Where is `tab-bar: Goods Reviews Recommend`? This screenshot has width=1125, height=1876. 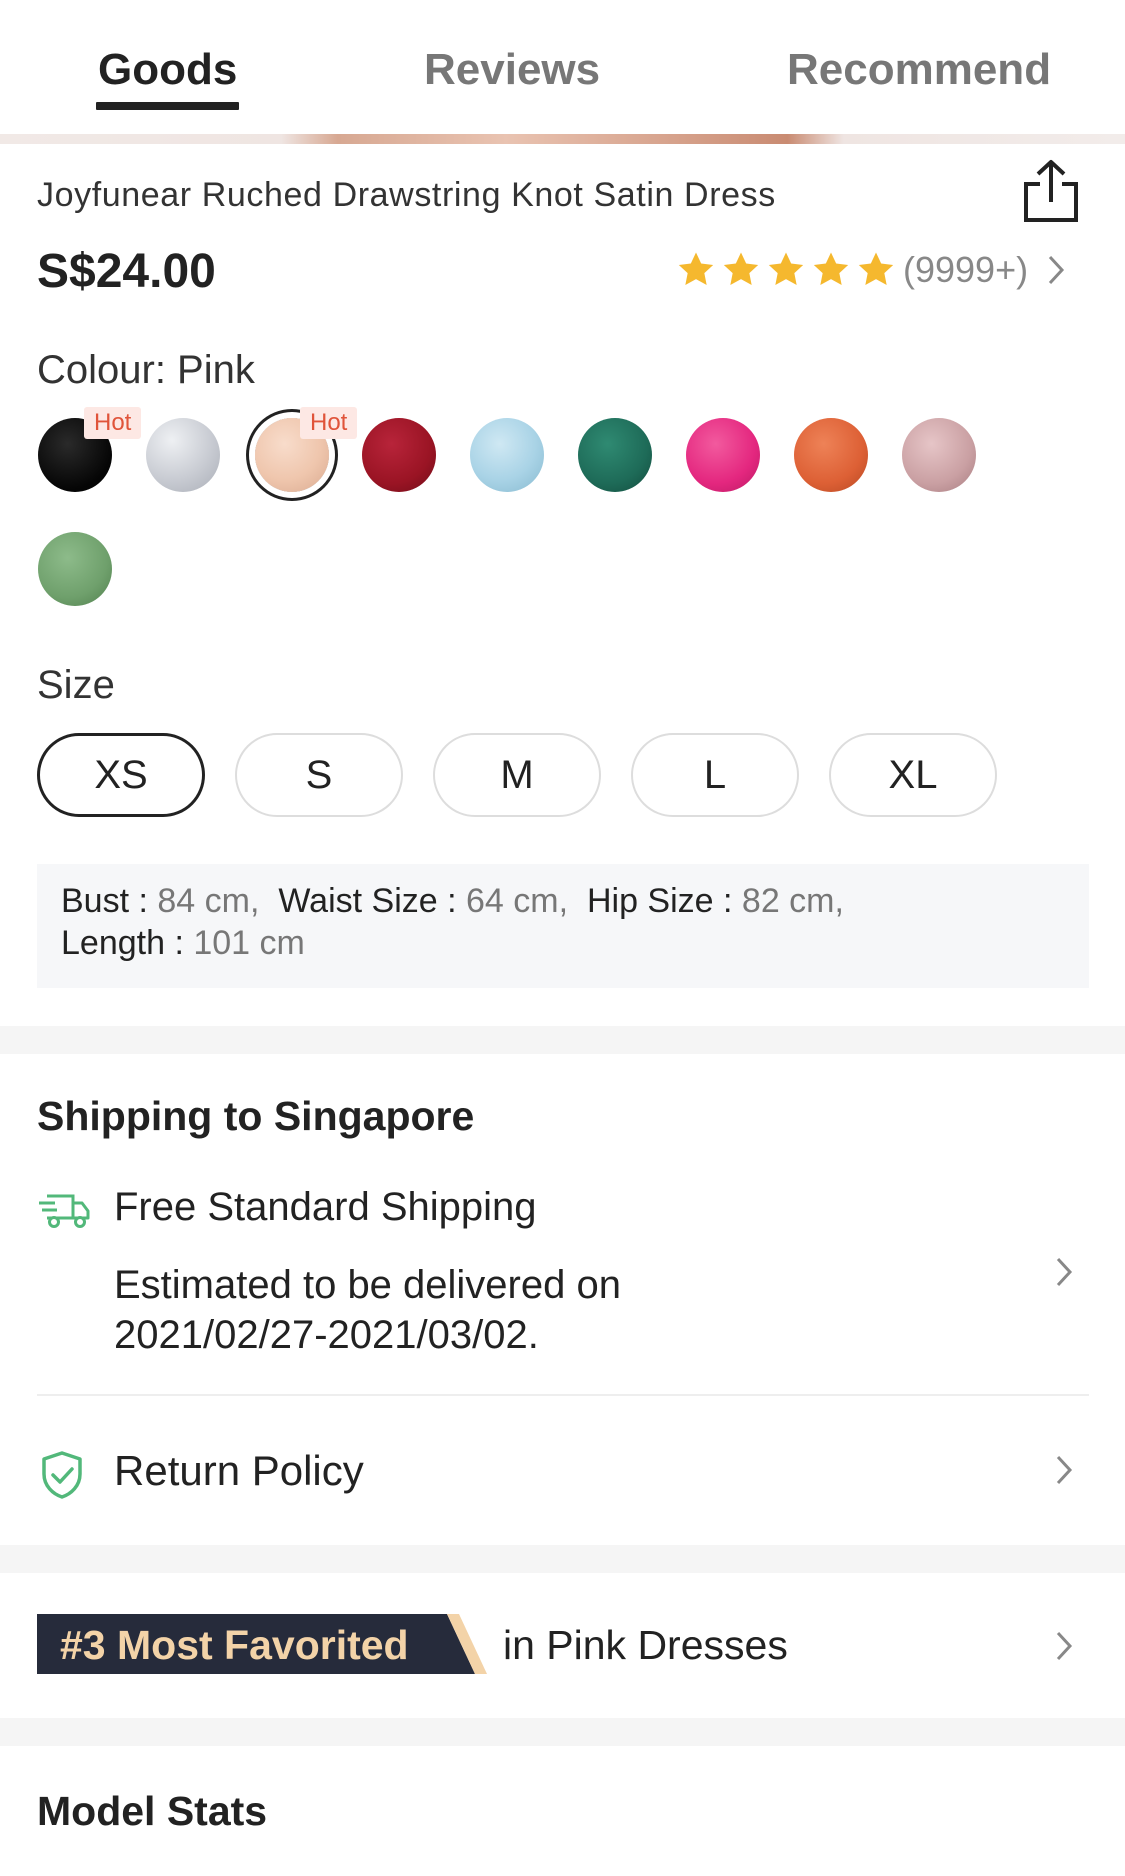
tab-bar: Goods Reviews Recommend is located at coordinates (562, 67).